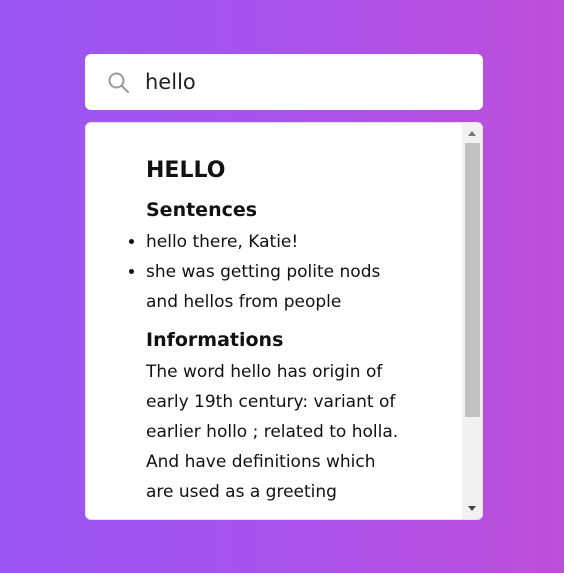 This screenshot has width=564, height=573. I want to click on search-bar, so click(284, 82).